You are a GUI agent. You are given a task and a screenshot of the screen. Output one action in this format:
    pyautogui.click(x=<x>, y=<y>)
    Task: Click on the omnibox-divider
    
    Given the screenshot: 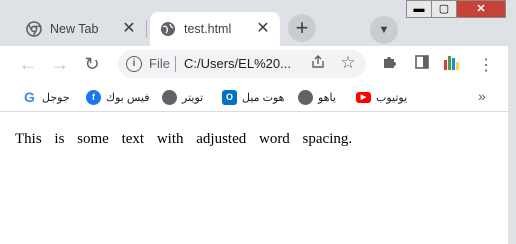 What is the action you would take?
    pyautogui.click(x=175, y=64)
    